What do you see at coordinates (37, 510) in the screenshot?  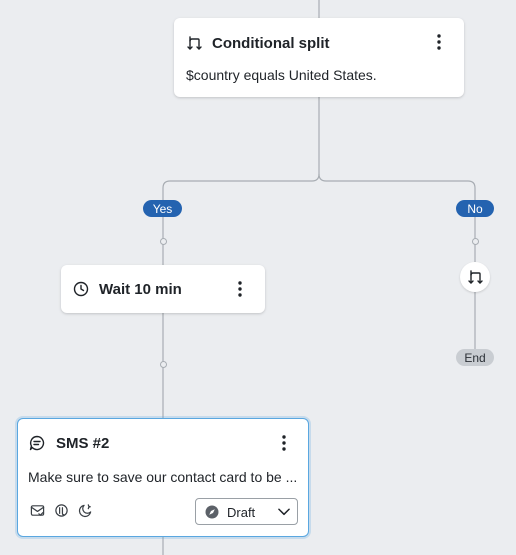 I see `envelope-check-icon` at bounding box center [37, 510].